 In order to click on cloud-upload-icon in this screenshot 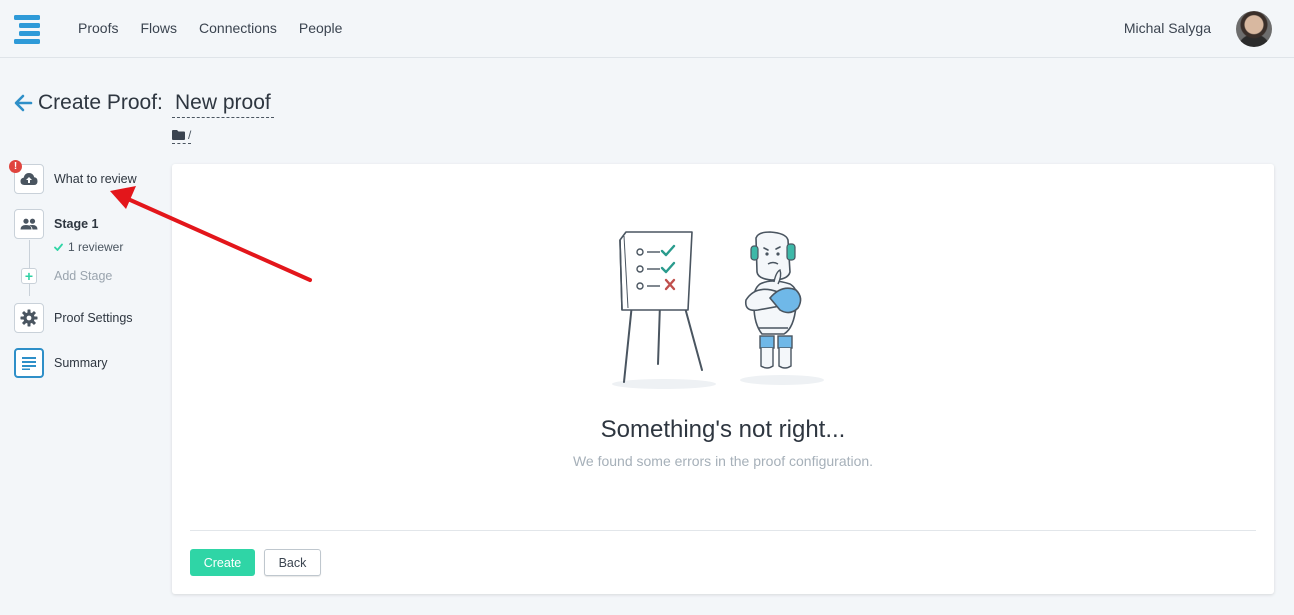, I will do `click(29, 179)`.